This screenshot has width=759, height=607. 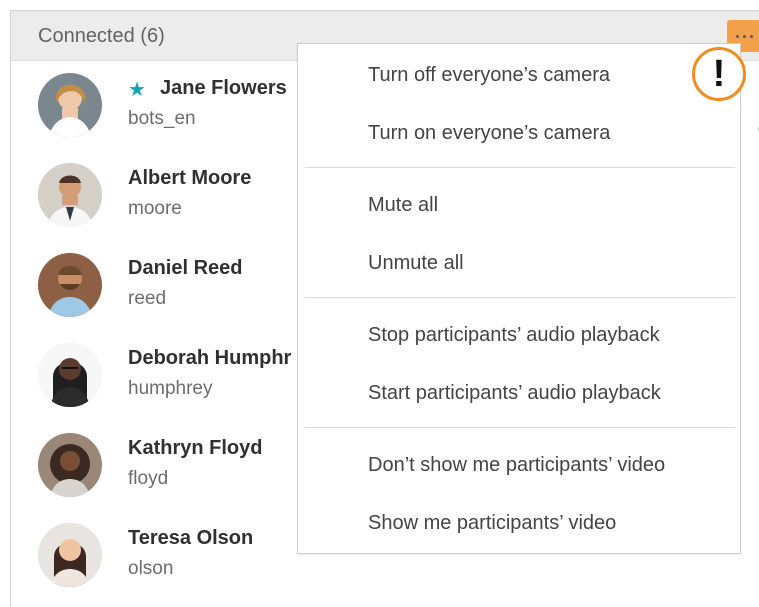 What do you see at coordinates (191, 538) in the screenshot?
I see `participant-name: Teresa Olson` at bounding box center [191, 538].